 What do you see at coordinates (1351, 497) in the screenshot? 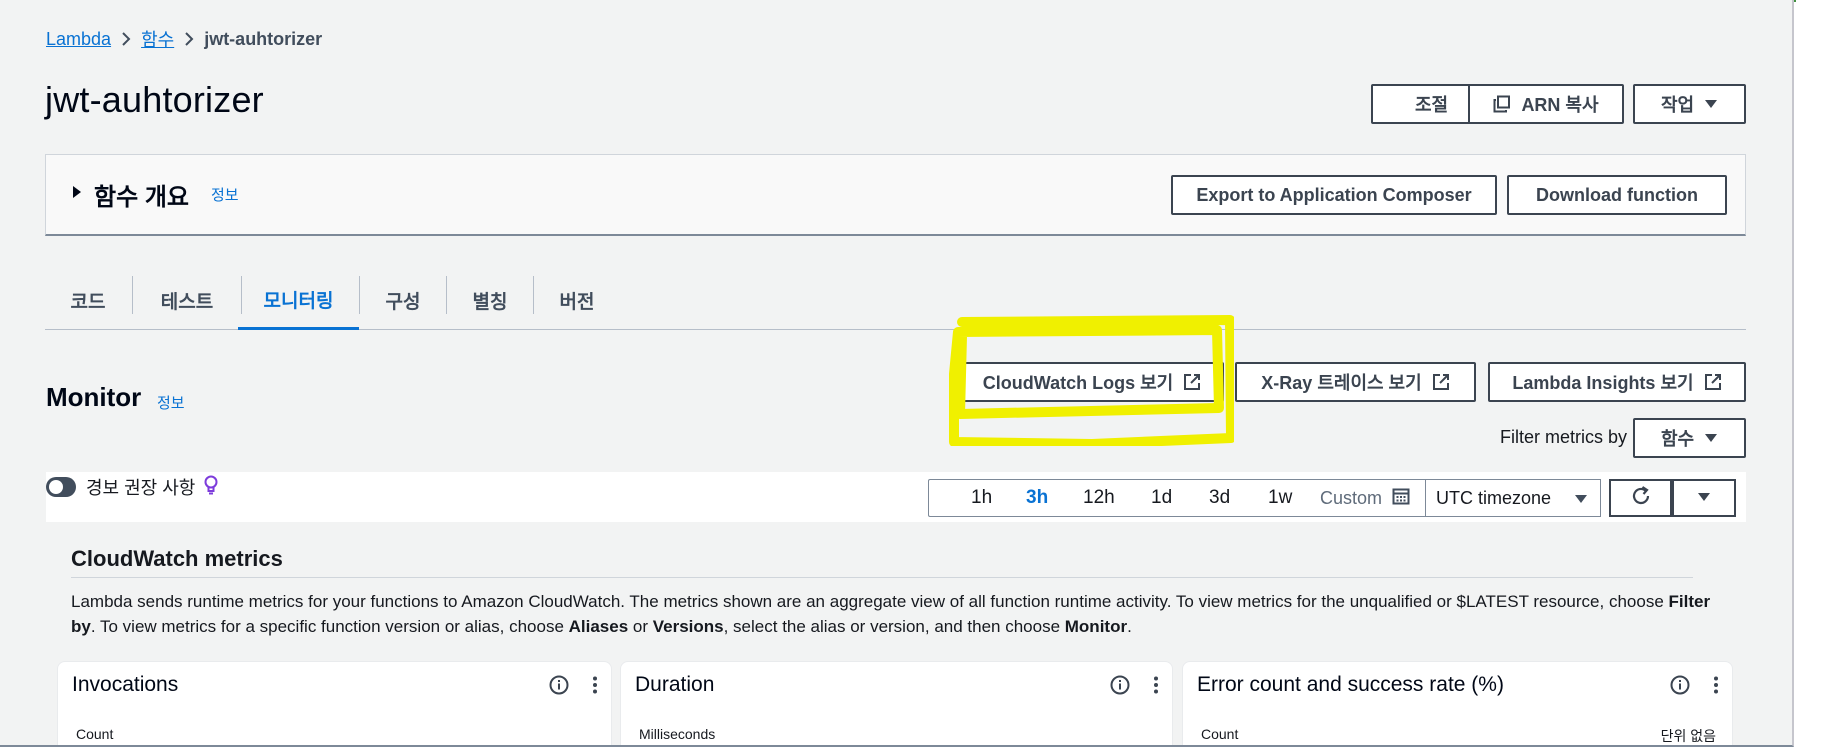
I see `range-custom-label: Custom` at bounding box center [1351, 497].